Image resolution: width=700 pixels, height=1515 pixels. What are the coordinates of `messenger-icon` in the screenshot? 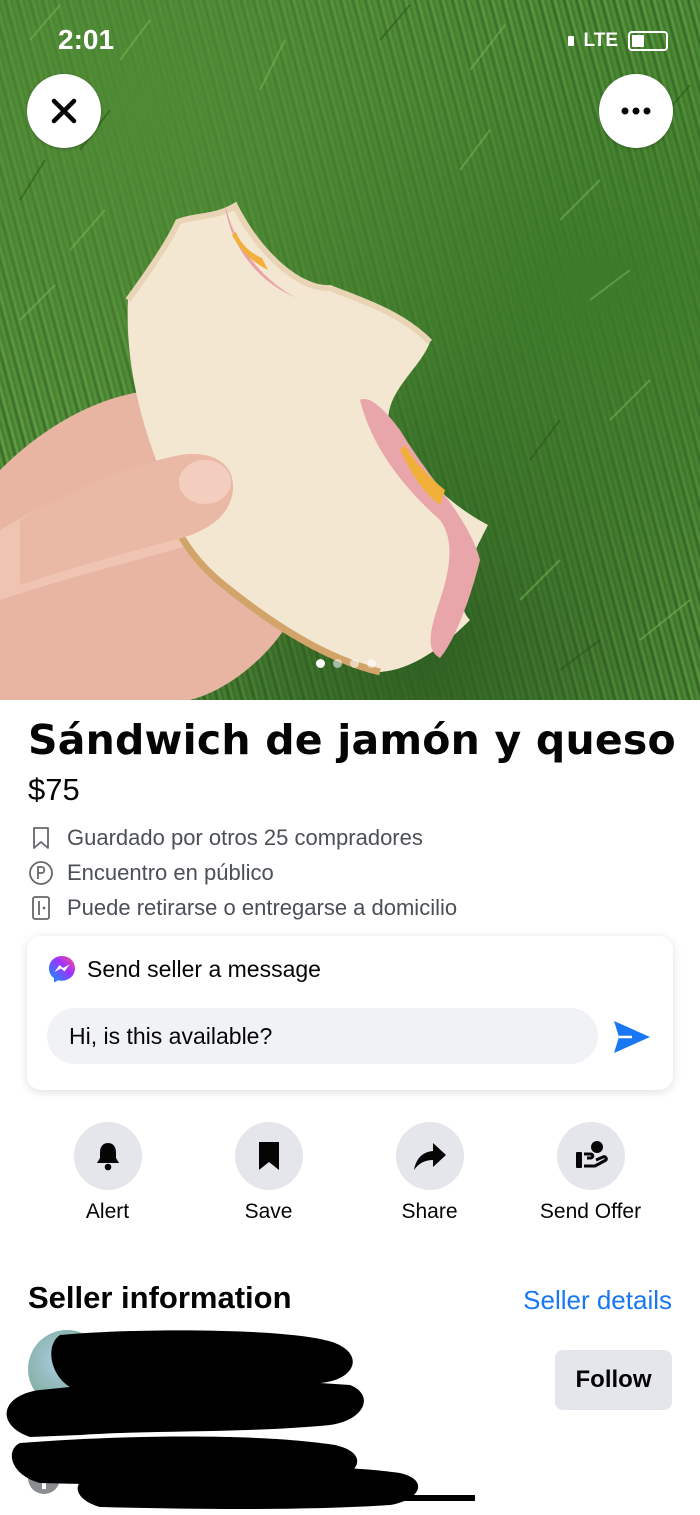 It's located at (62, 969).